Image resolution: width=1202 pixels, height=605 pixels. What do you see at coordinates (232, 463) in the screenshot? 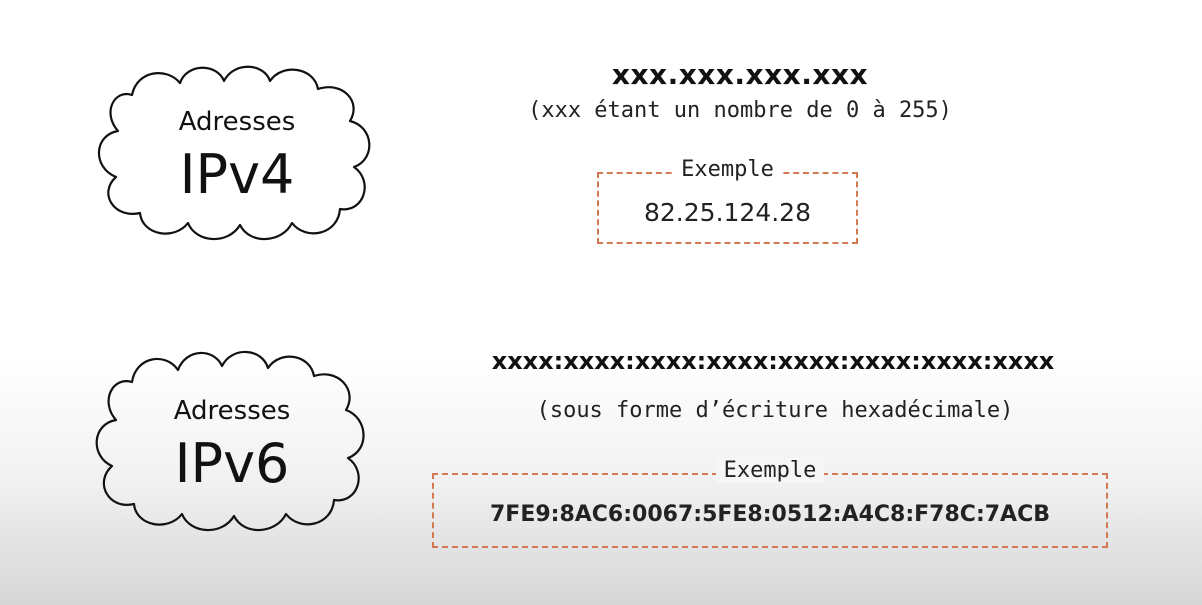
I see `ipv6-label-big: IPv6` at bounding box center [232, 463].